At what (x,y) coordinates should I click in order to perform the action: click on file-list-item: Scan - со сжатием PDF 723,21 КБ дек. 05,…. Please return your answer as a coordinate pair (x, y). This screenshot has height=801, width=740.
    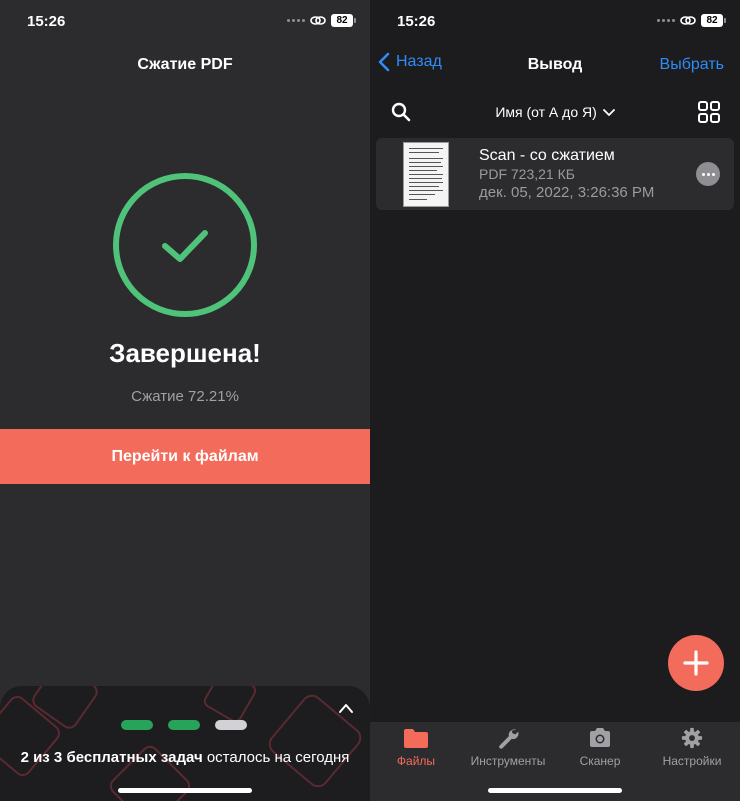
    Looking at the image, I should click on (555, 174).